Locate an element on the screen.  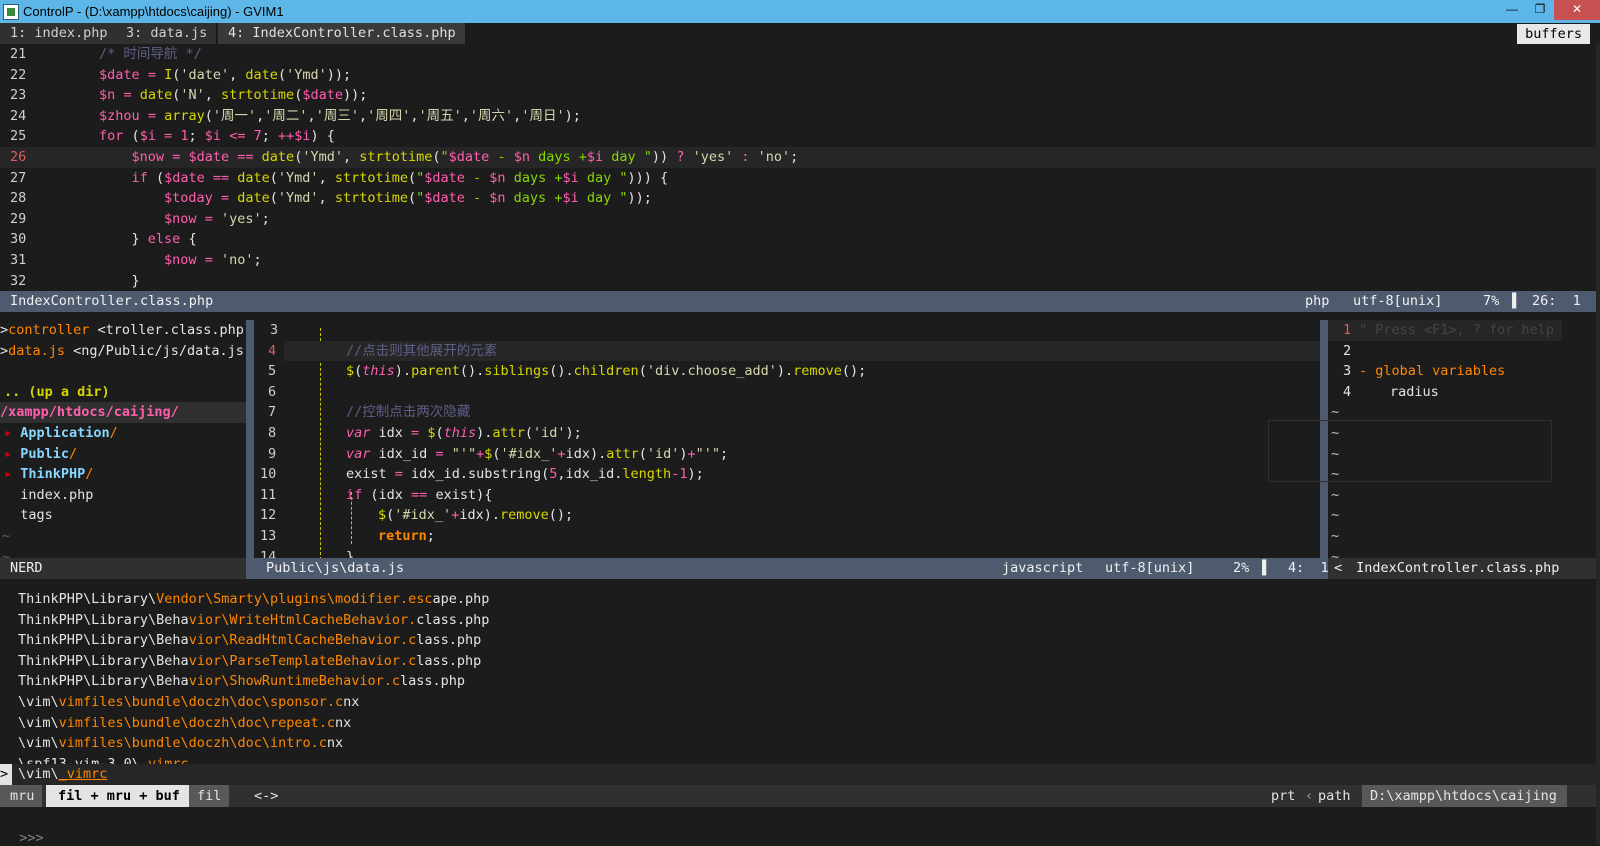
code-line: var idx = $(this).attr('id'); is located at coordinates (464, 433).